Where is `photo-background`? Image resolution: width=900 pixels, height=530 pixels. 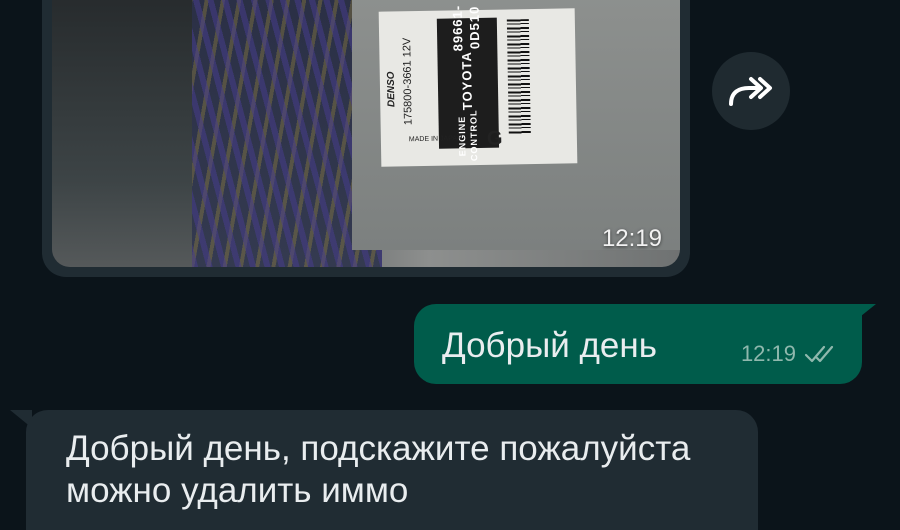 photo-background is located at coordinates (127, 133).